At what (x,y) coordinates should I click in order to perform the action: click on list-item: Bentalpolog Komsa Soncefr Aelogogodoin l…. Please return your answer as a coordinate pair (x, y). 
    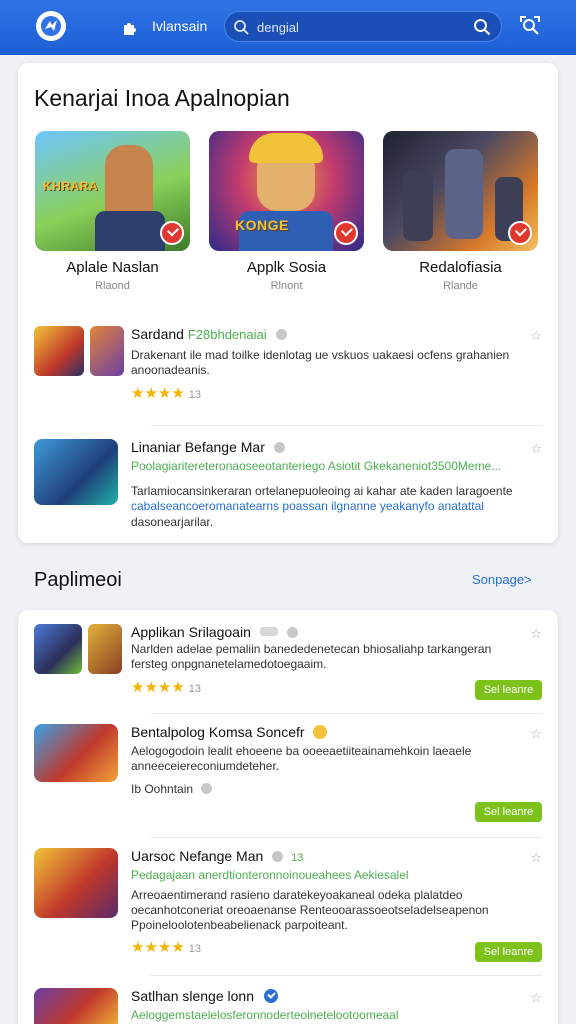
    Looking at the image, I should click on (288, 774).